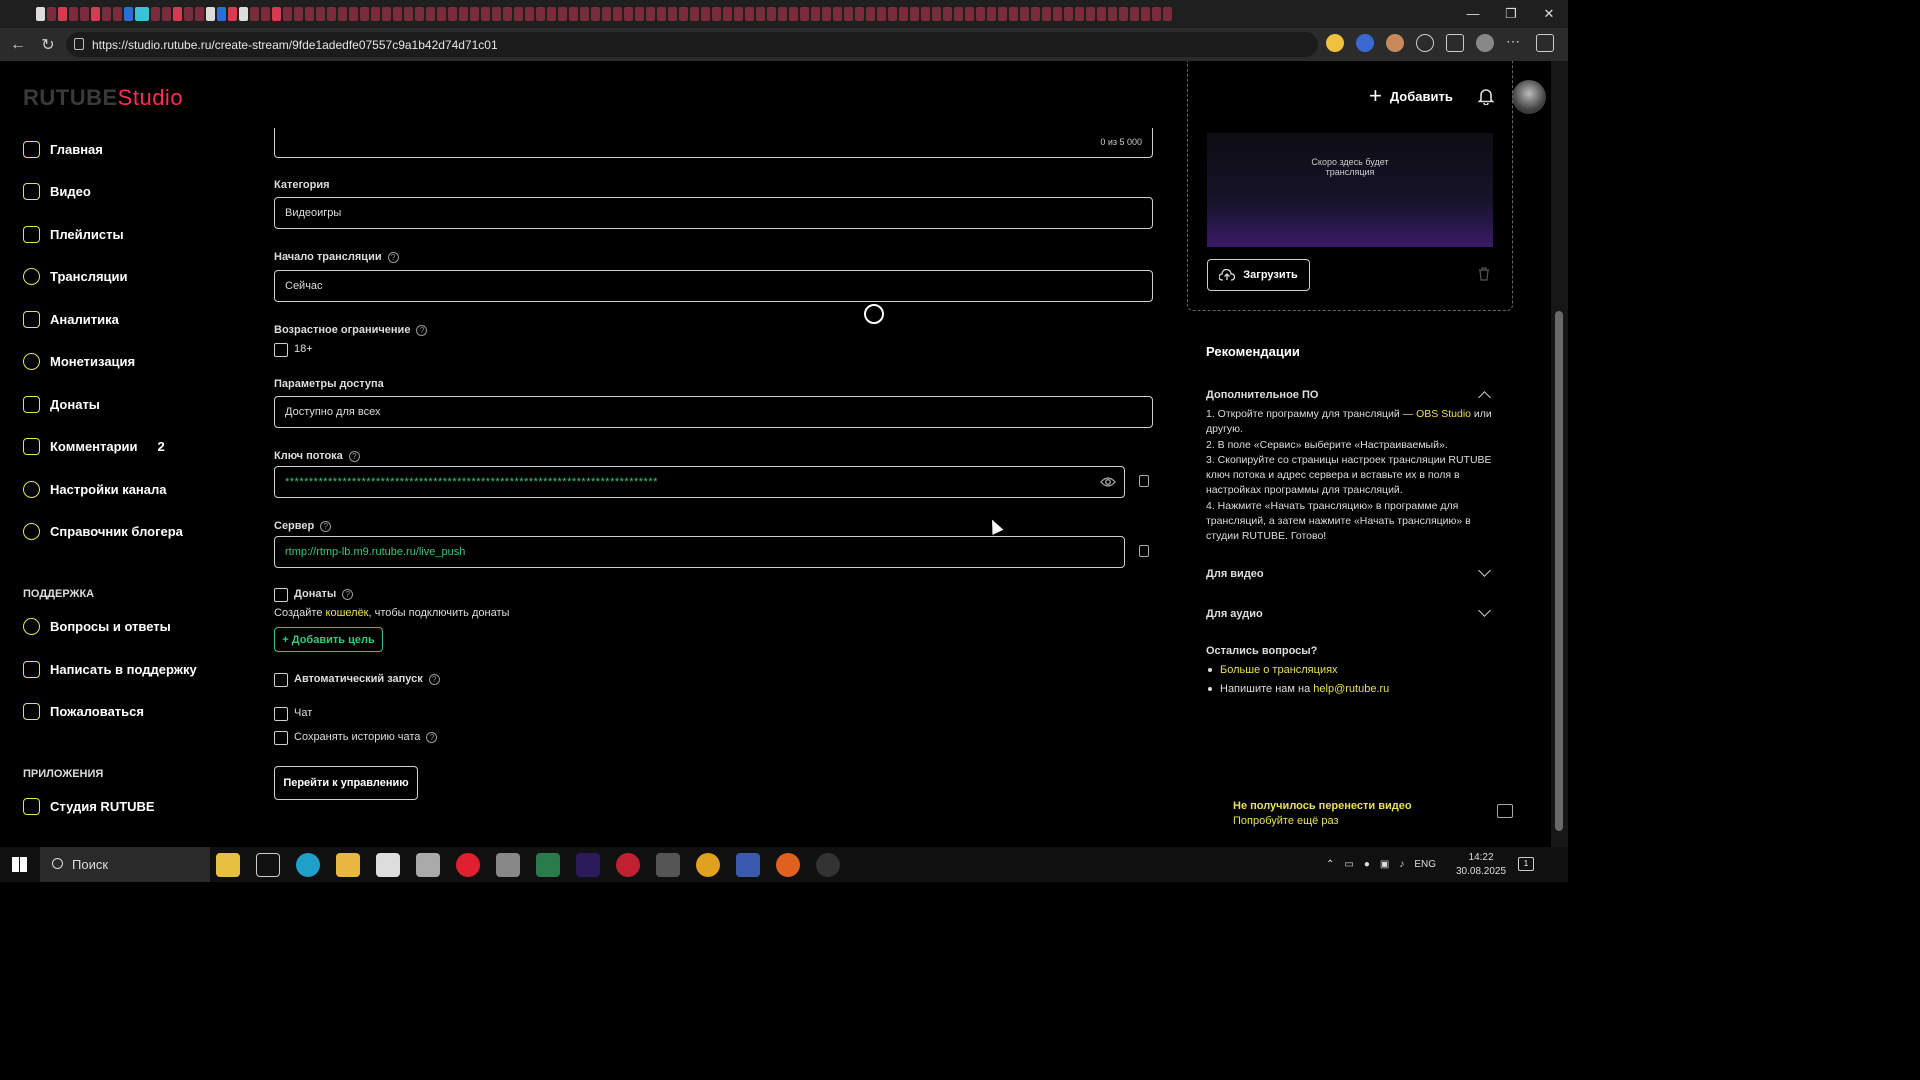  Describe the element at coordinates (1484, 274) in the screenshot. I see `trash-icon` at that location.